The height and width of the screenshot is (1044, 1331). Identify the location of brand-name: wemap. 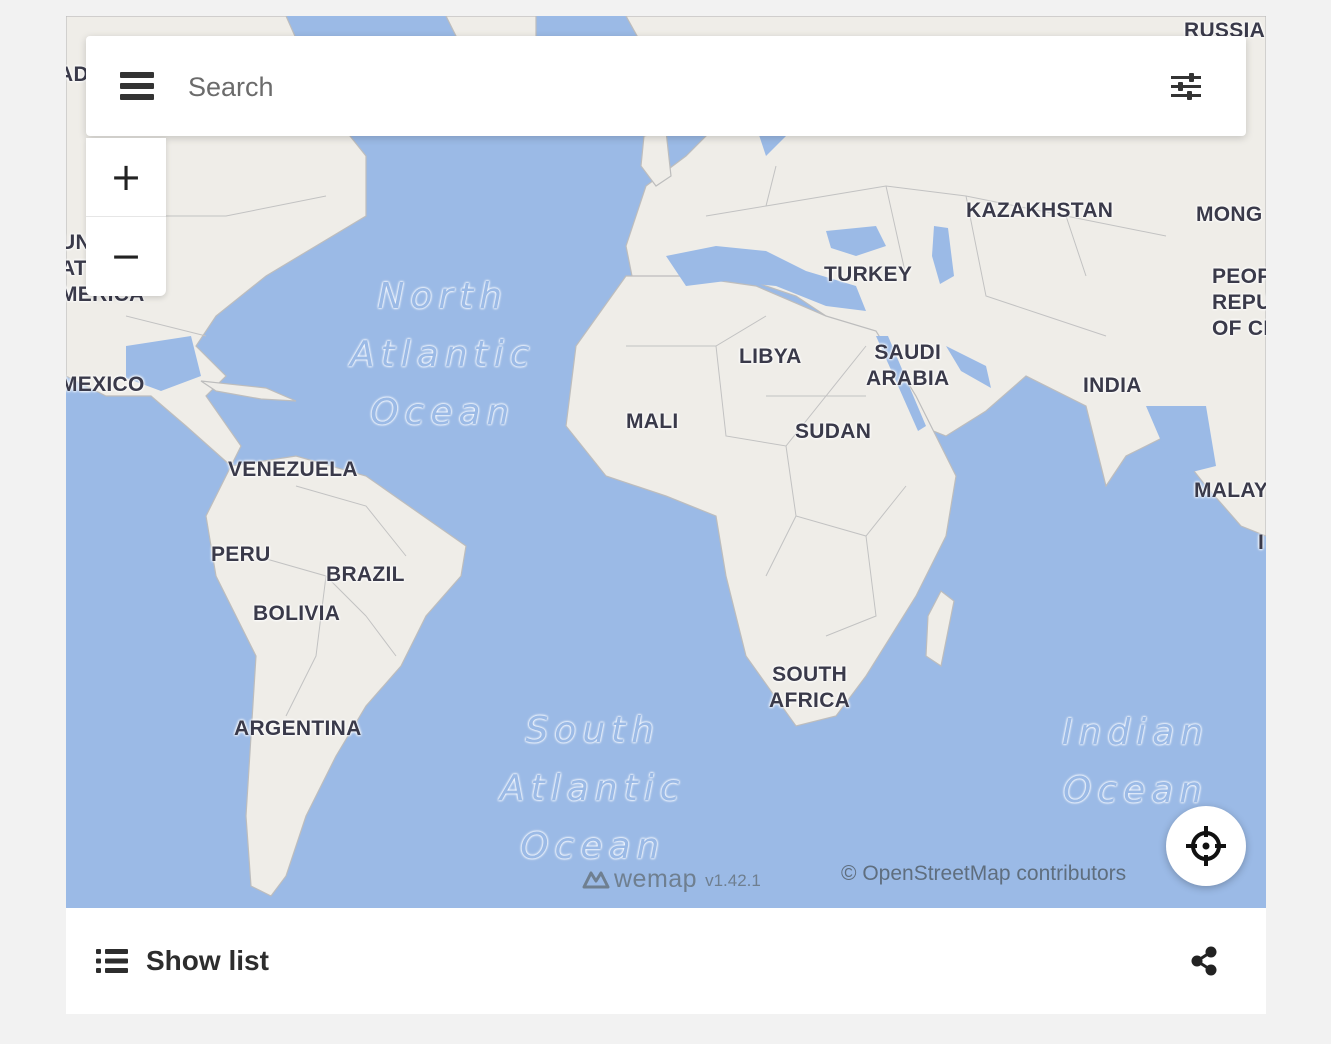
(656, 878).